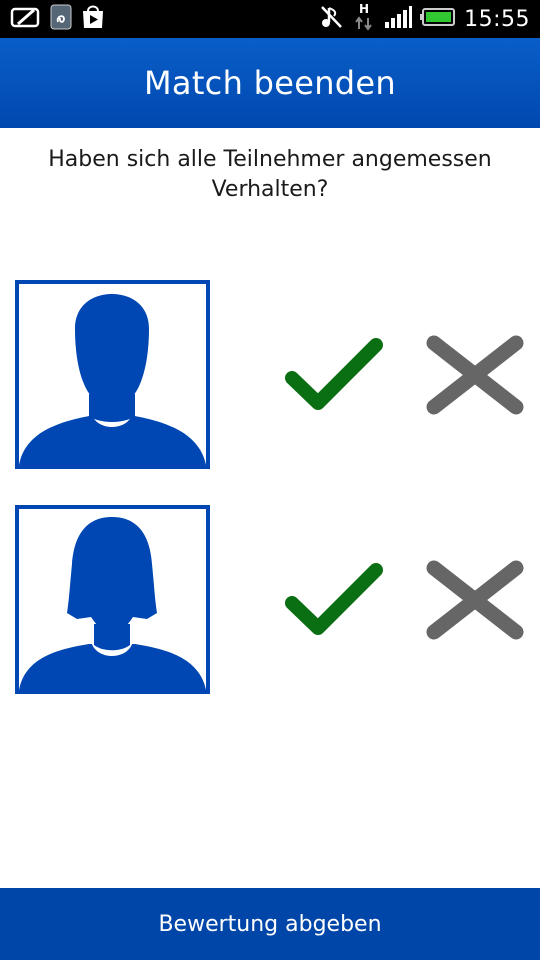  What do you see at coordinates (112, 599) in the screenshot?
I see `female-avatar-icon` at bounding box center [112, 599].